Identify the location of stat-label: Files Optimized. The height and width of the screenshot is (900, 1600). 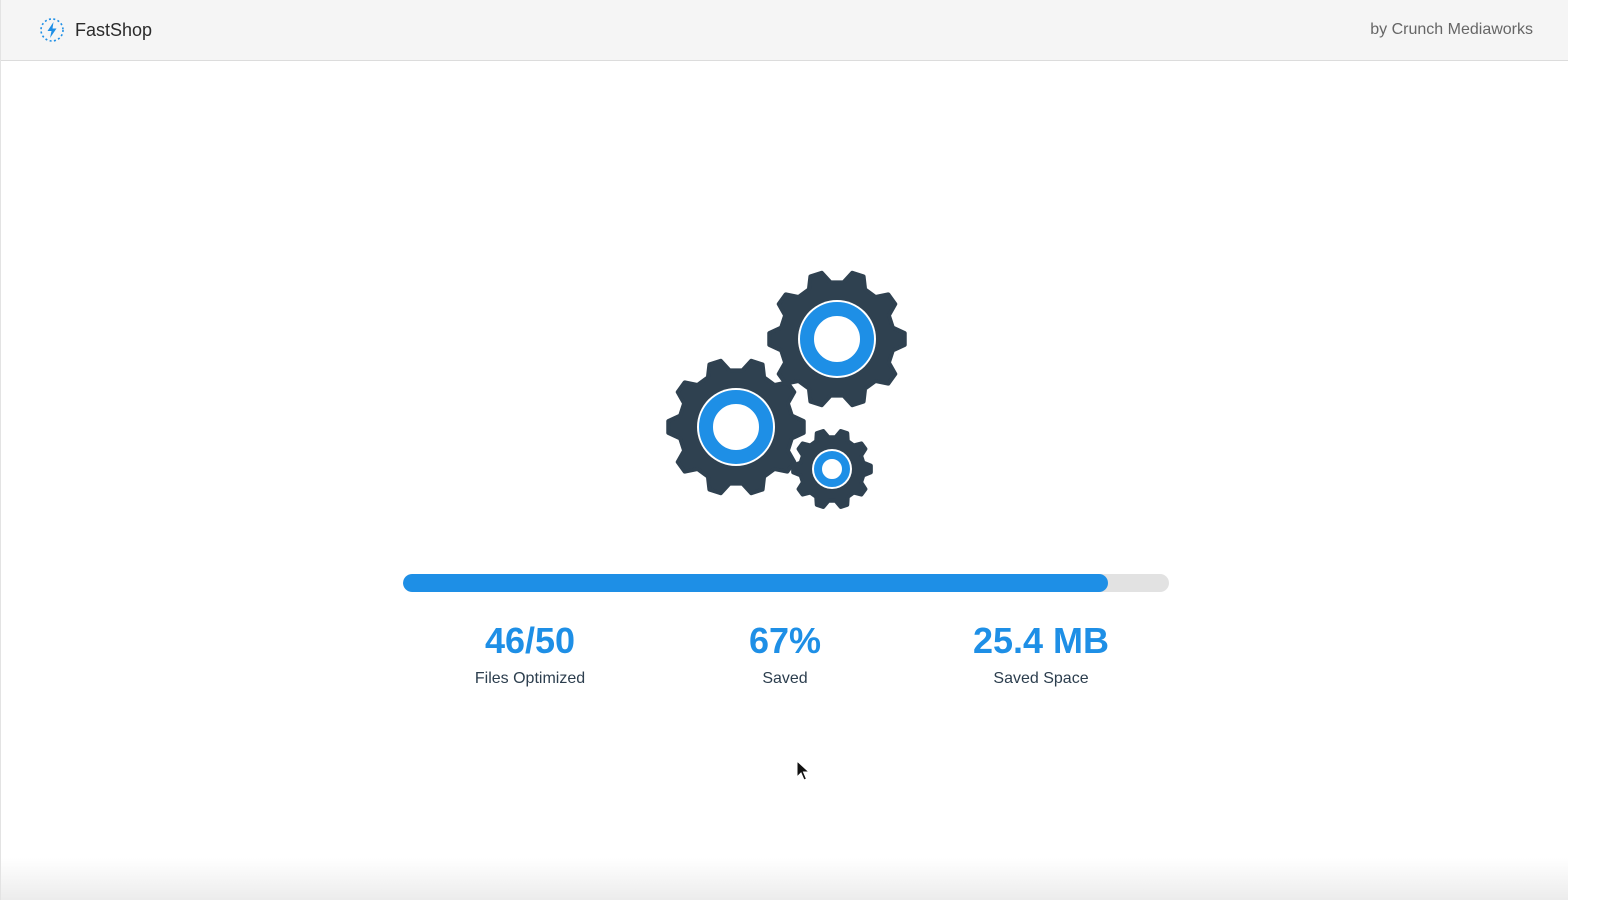
(530, 678).